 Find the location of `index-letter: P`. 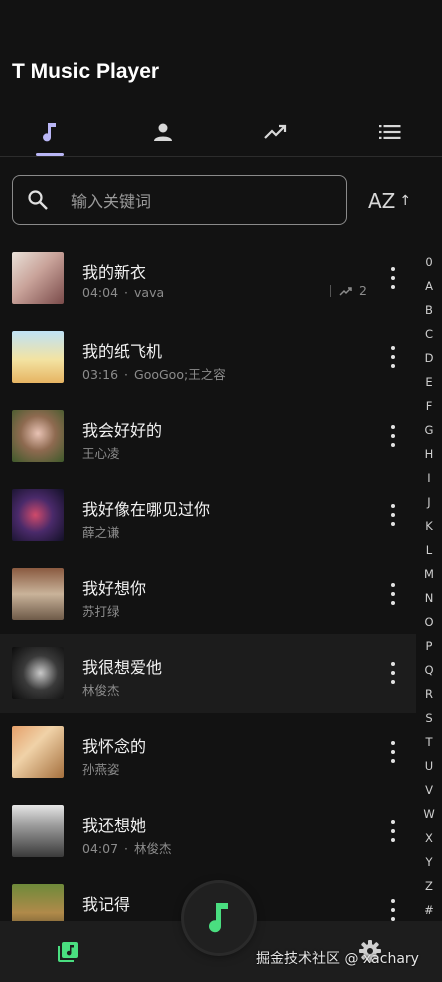

index-letter: P is located at coordinates (429, 646).